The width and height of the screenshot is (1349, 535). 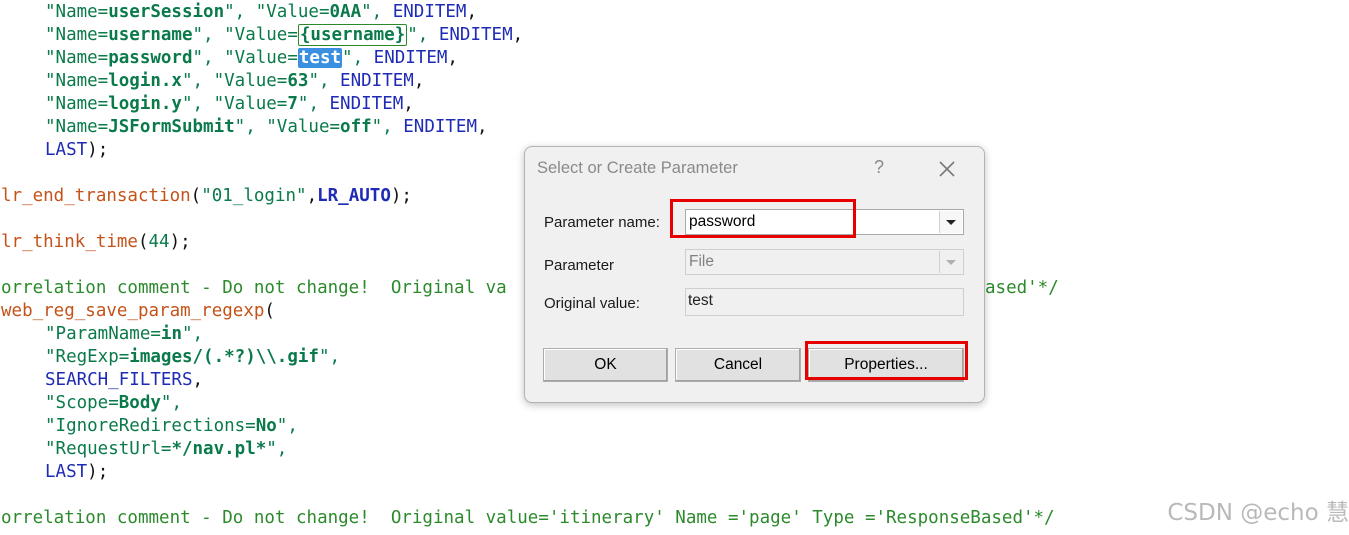 I want to click on selected-text: test, so click(x=320, y=58).